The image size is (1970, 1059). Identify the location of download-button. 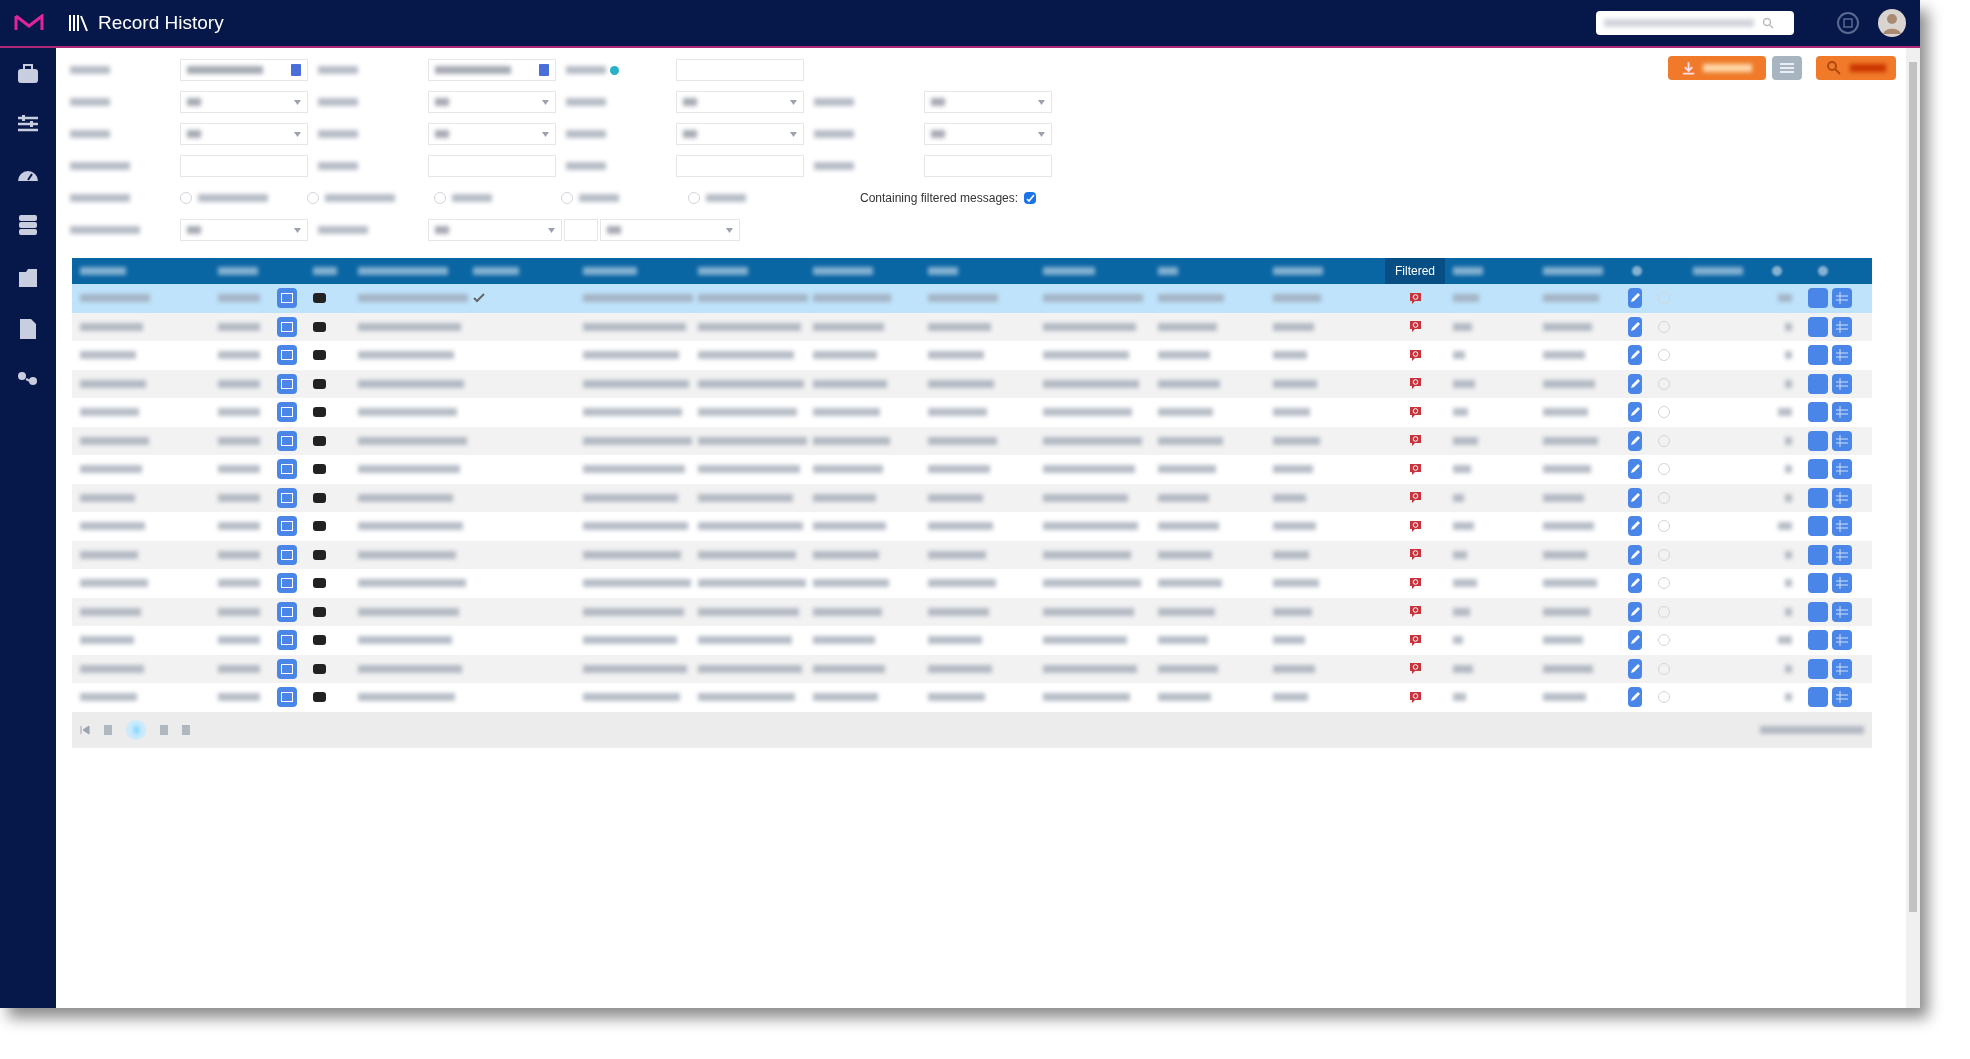
(1717, 68).